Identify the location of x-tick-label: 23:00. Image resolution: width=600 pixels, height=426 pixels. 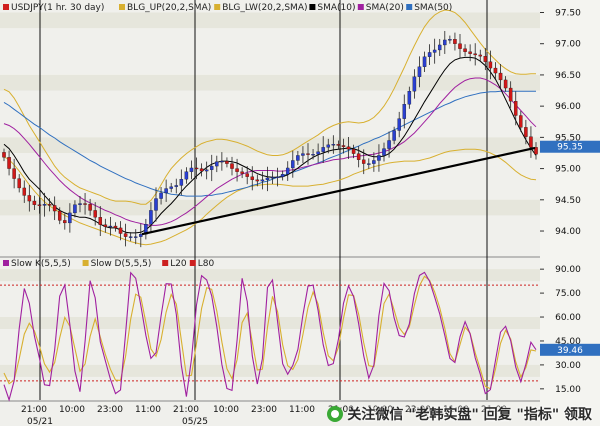
(110, 410).